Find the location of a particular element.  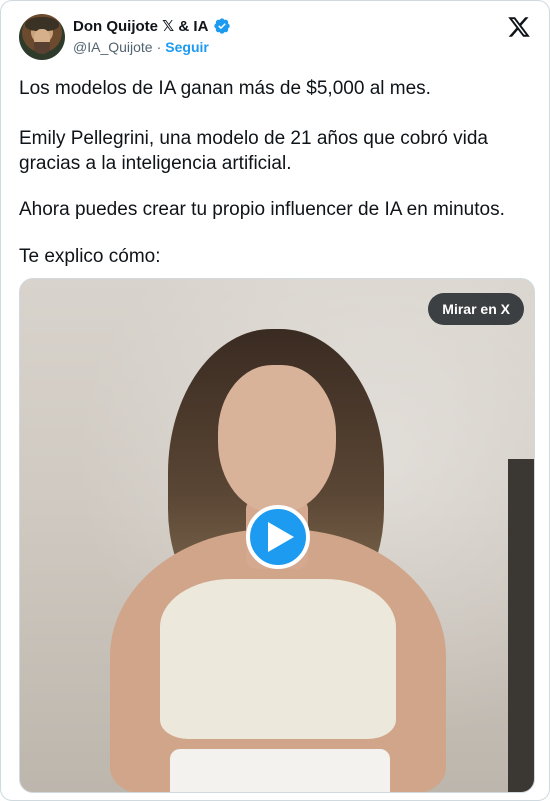

author-handle: @IA_Quijote is located at coordinates (113, 47).